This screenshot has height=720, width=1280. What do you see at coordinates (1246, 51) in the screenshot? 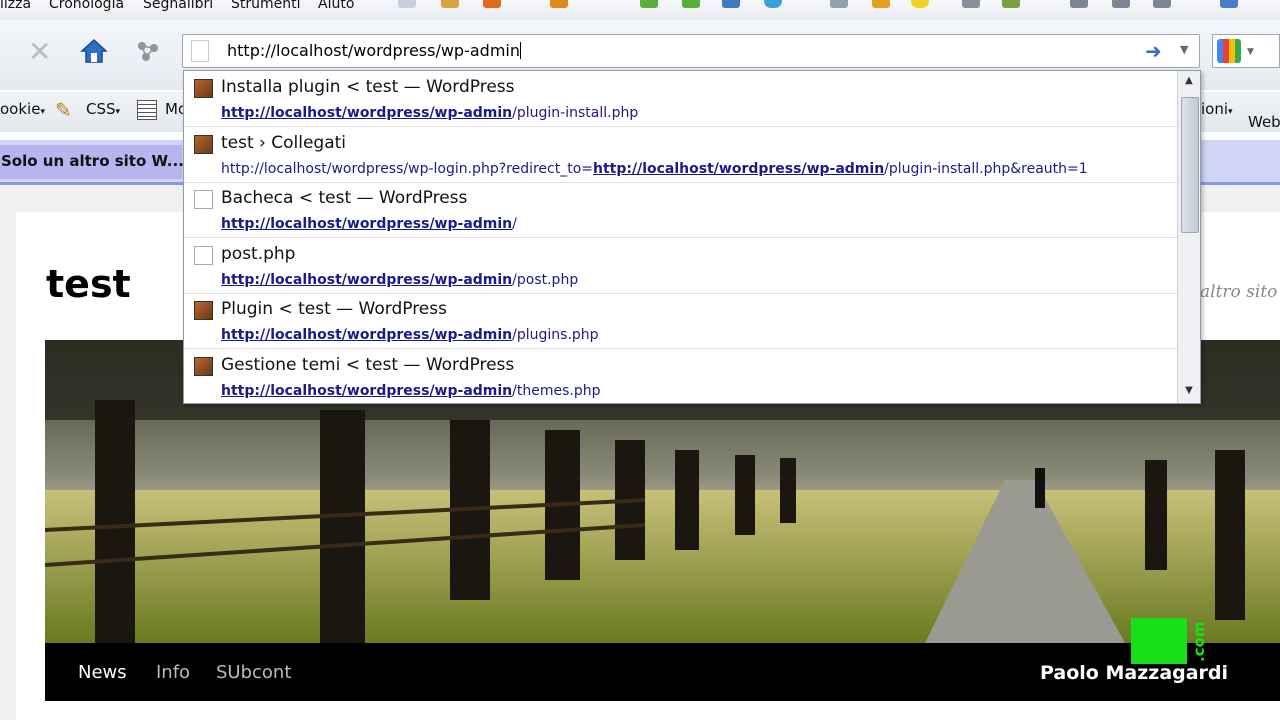
I see `search-box: ▼` at bounding box center [1246, 51].